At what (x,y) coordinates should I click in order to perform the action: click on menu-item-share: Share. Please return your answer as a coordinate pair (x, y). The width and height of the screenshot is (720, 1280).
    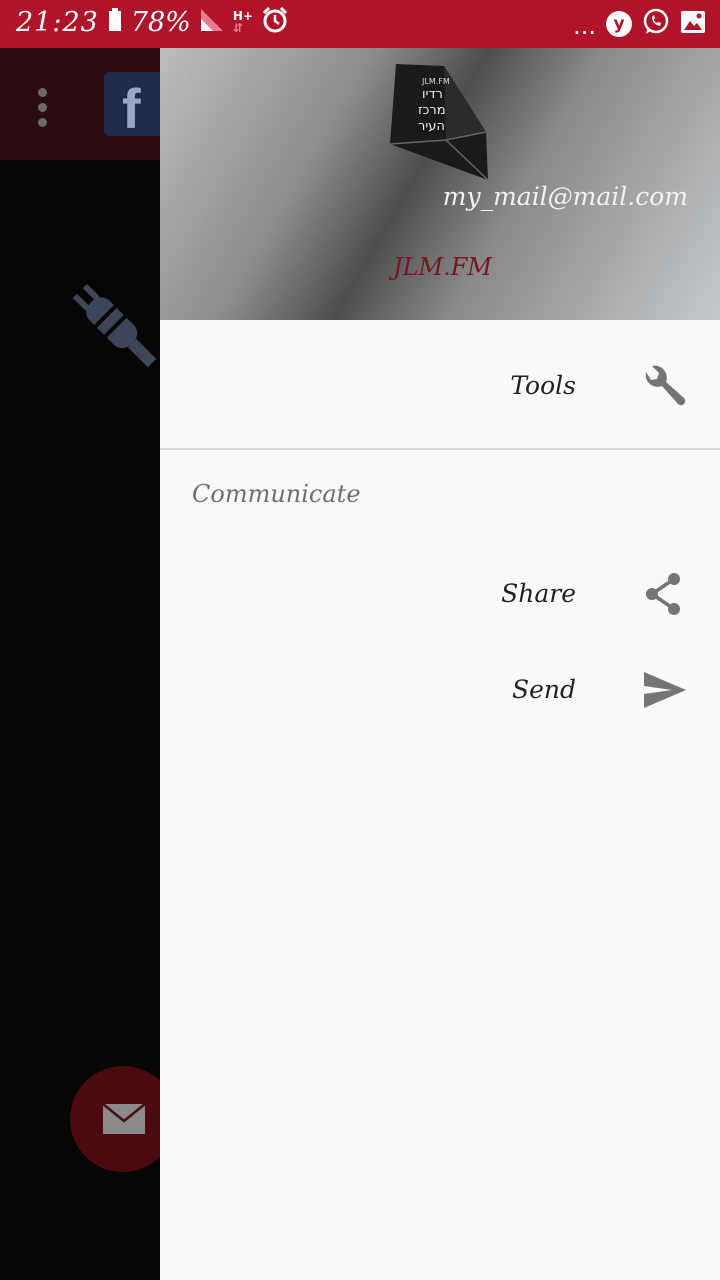
    Looking at the image, I should click on (440, 594).